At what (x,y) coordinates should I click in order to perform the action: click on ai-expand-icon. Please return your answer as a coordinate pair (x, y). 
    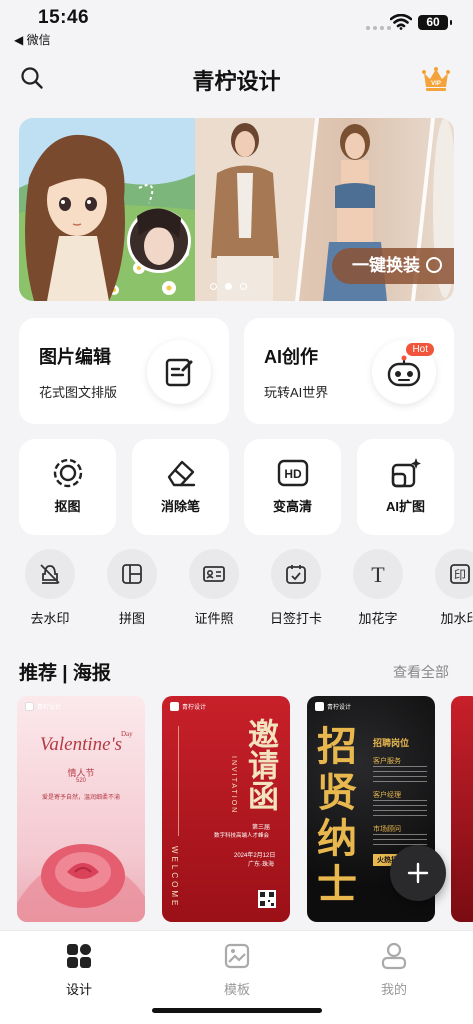
    Looking at the image, I should click on (406, 473).